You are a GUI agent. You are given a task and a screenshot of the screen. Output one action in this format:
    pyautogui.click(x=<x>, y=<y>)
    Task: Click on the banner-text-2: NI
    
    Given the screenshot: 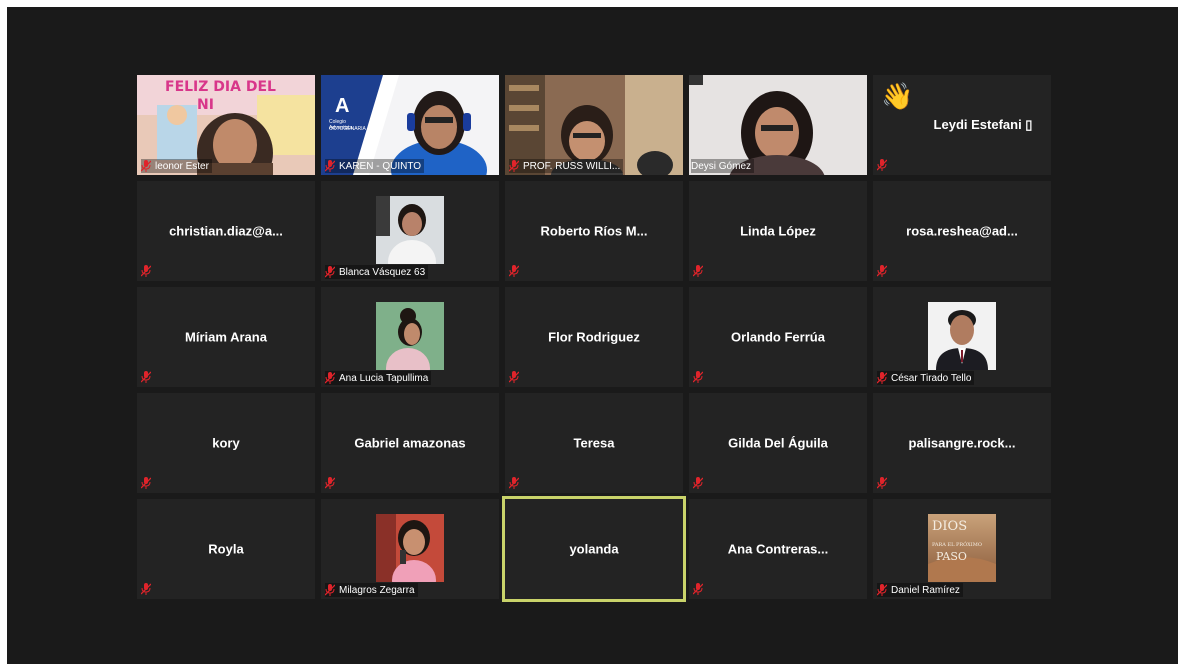 What is the action you would take?
    pyautogui.click(x=205, y=105)
    